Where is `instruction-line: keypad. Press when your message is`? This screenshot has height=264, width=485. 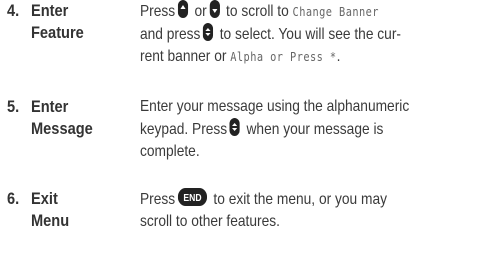
instruction-line: keypad. Press when your message is is located at coordinates (310, 129).